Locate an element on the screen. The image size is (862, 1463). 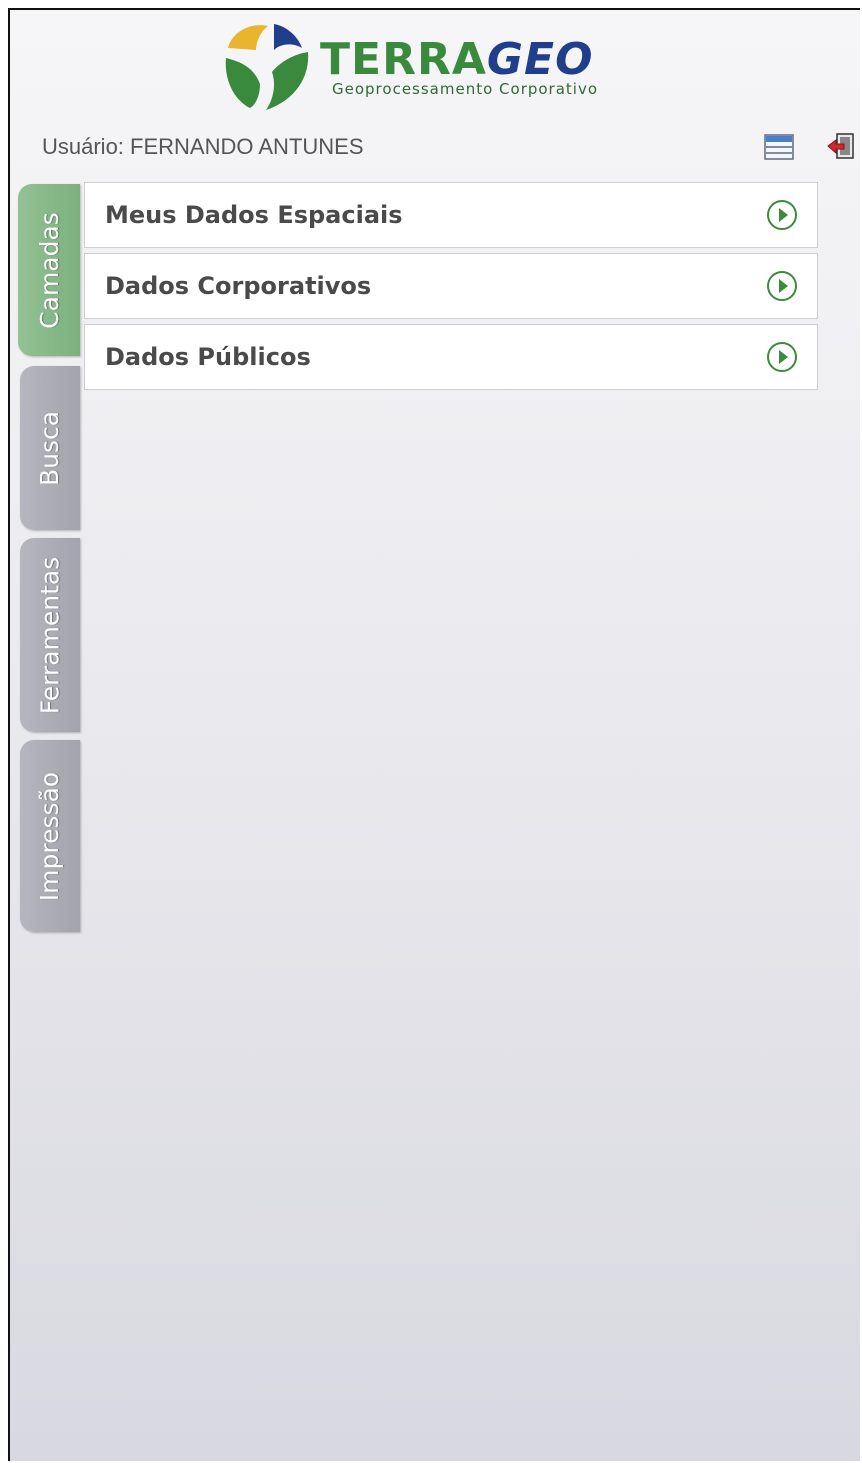
list-item-dados-corporativos: Dados Corporativos is located at coordinates (451, 286).